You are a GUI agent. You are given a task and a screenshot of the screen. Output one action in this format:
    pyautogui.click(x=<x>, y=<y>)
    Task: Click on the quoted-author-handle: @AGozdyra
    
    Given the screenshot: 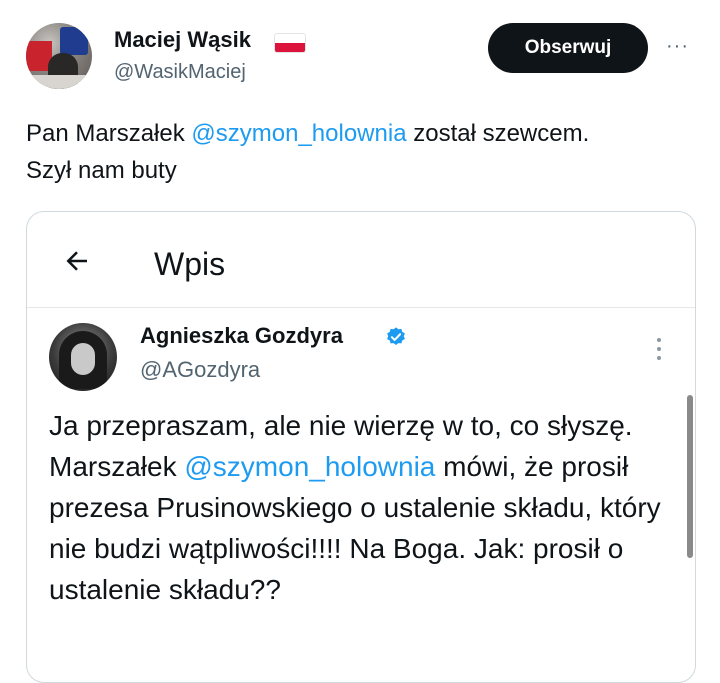 What is the action you would take?
    pyautogui.click(x=200, y=370)
    